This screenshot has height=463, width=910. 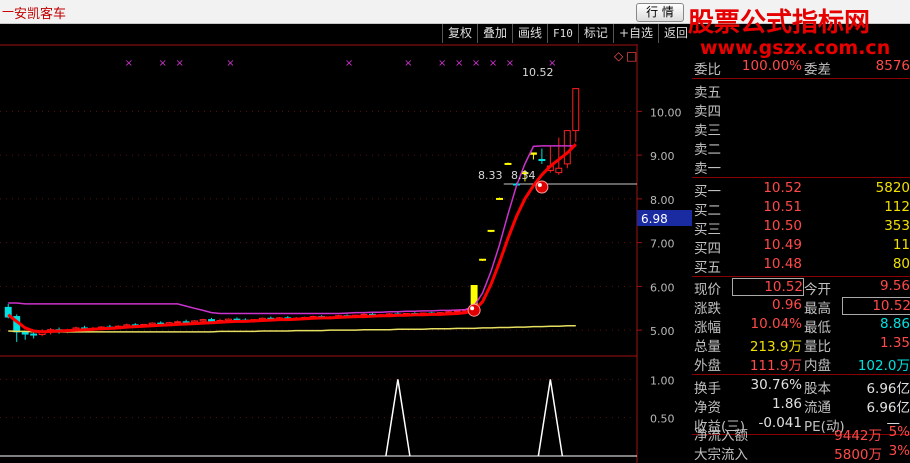 What do you see at coordinates (595, 33) in the screenshot?
I see `mark-button: 标记` at bounding box center [595, 33].